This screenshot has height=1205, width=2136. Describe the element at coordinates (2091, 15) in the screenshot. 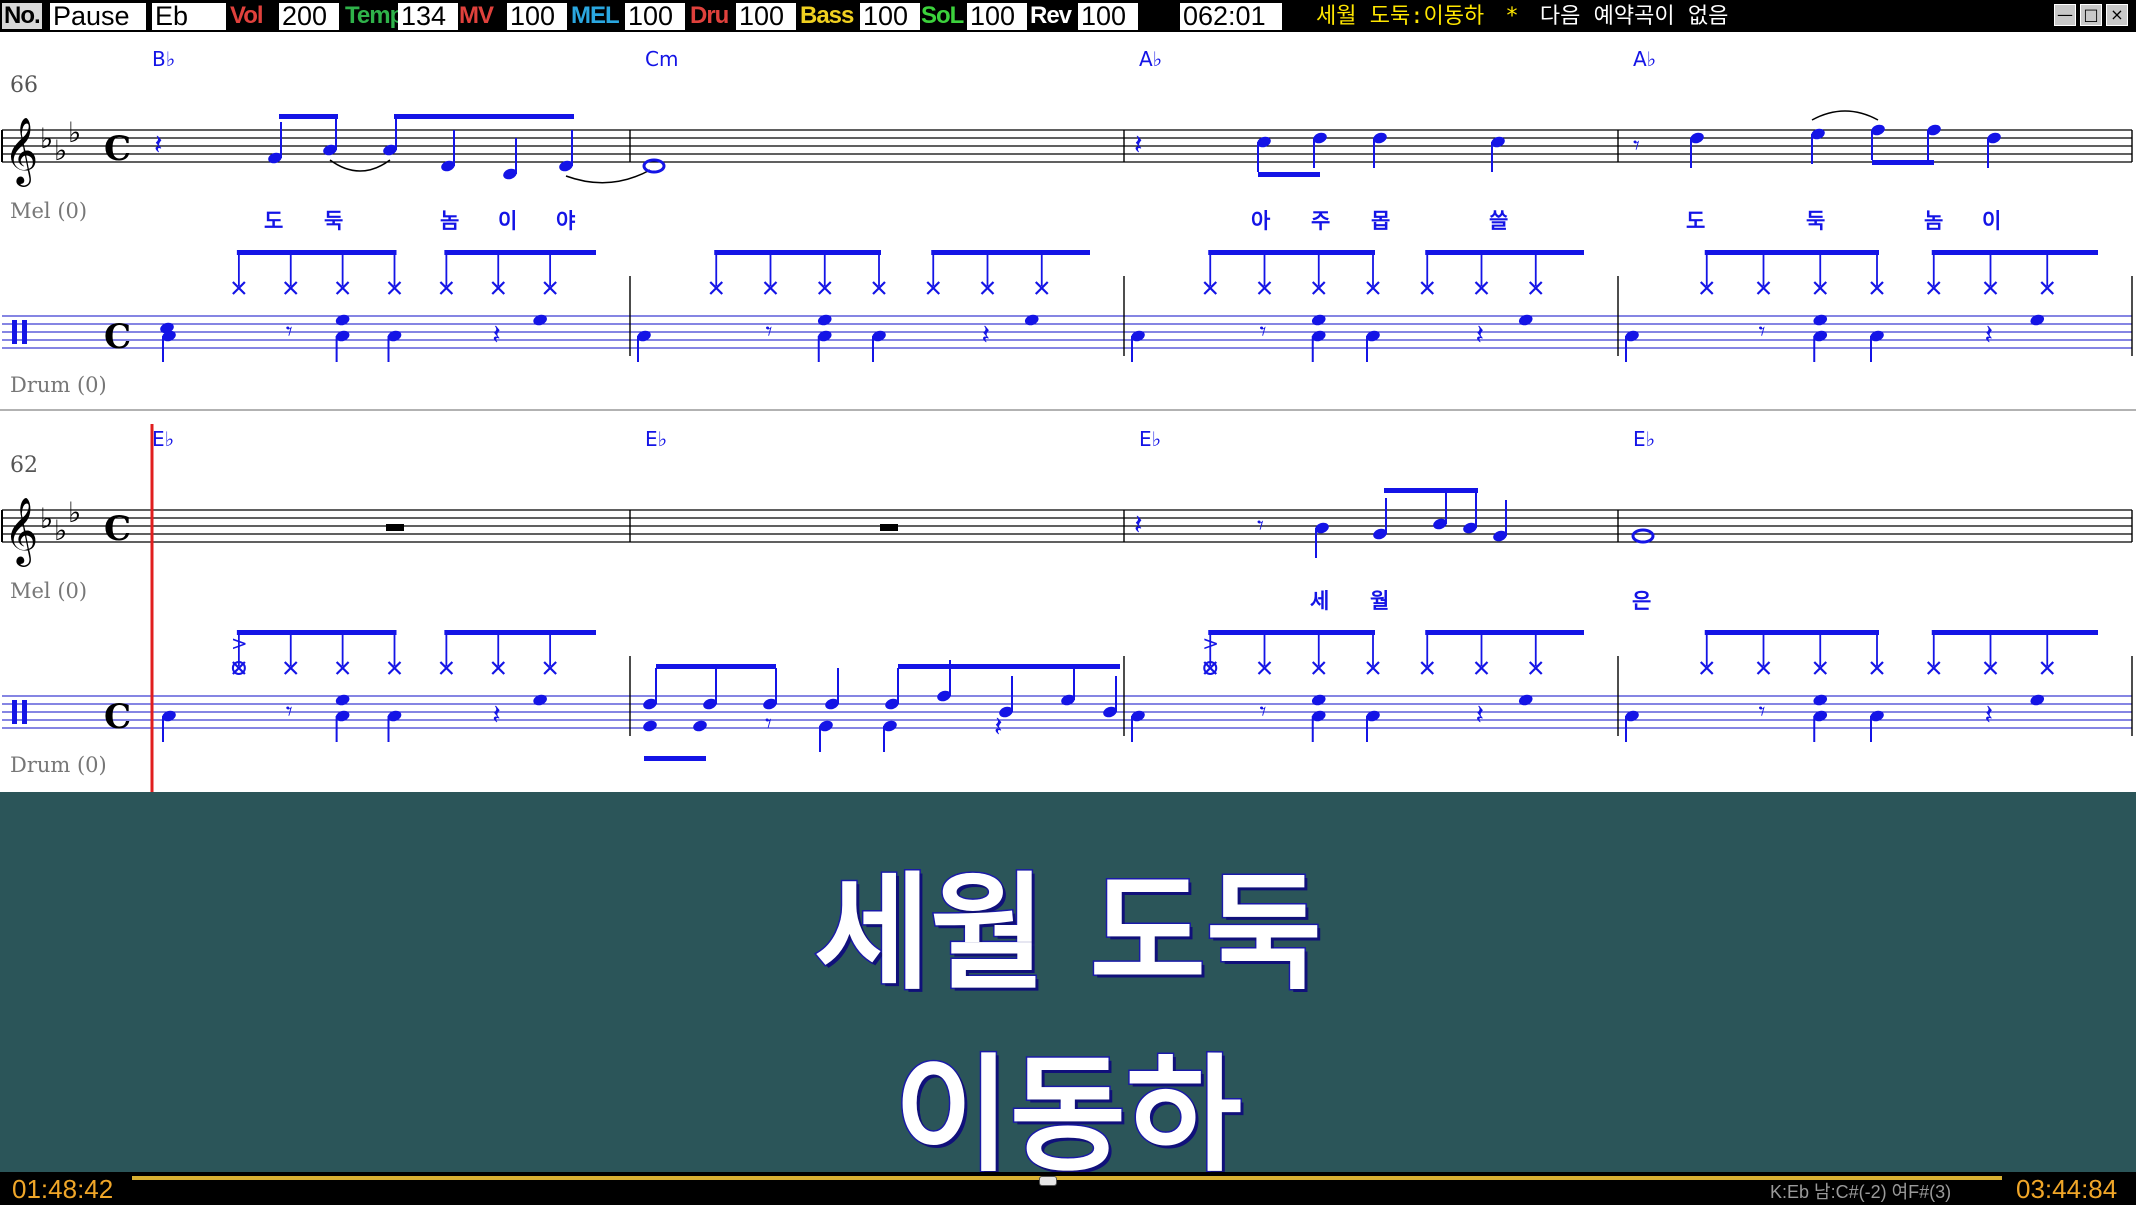

I see `maximize-icon: □` at that location.